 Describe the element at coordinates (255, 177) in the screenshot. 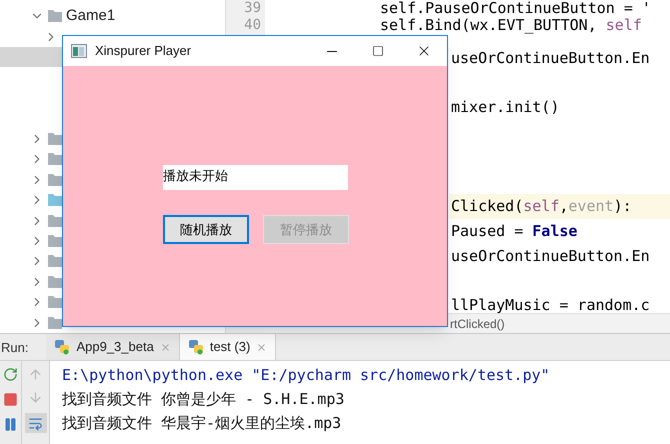

I see `status-field: 播放未开始` at that location.